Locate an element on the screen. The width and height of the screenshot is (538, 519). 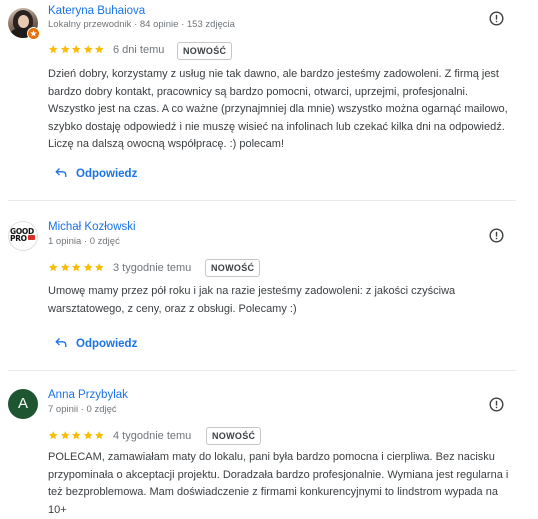
reviewer-name: Anna Przybylak is located at coordinates (88, 395).